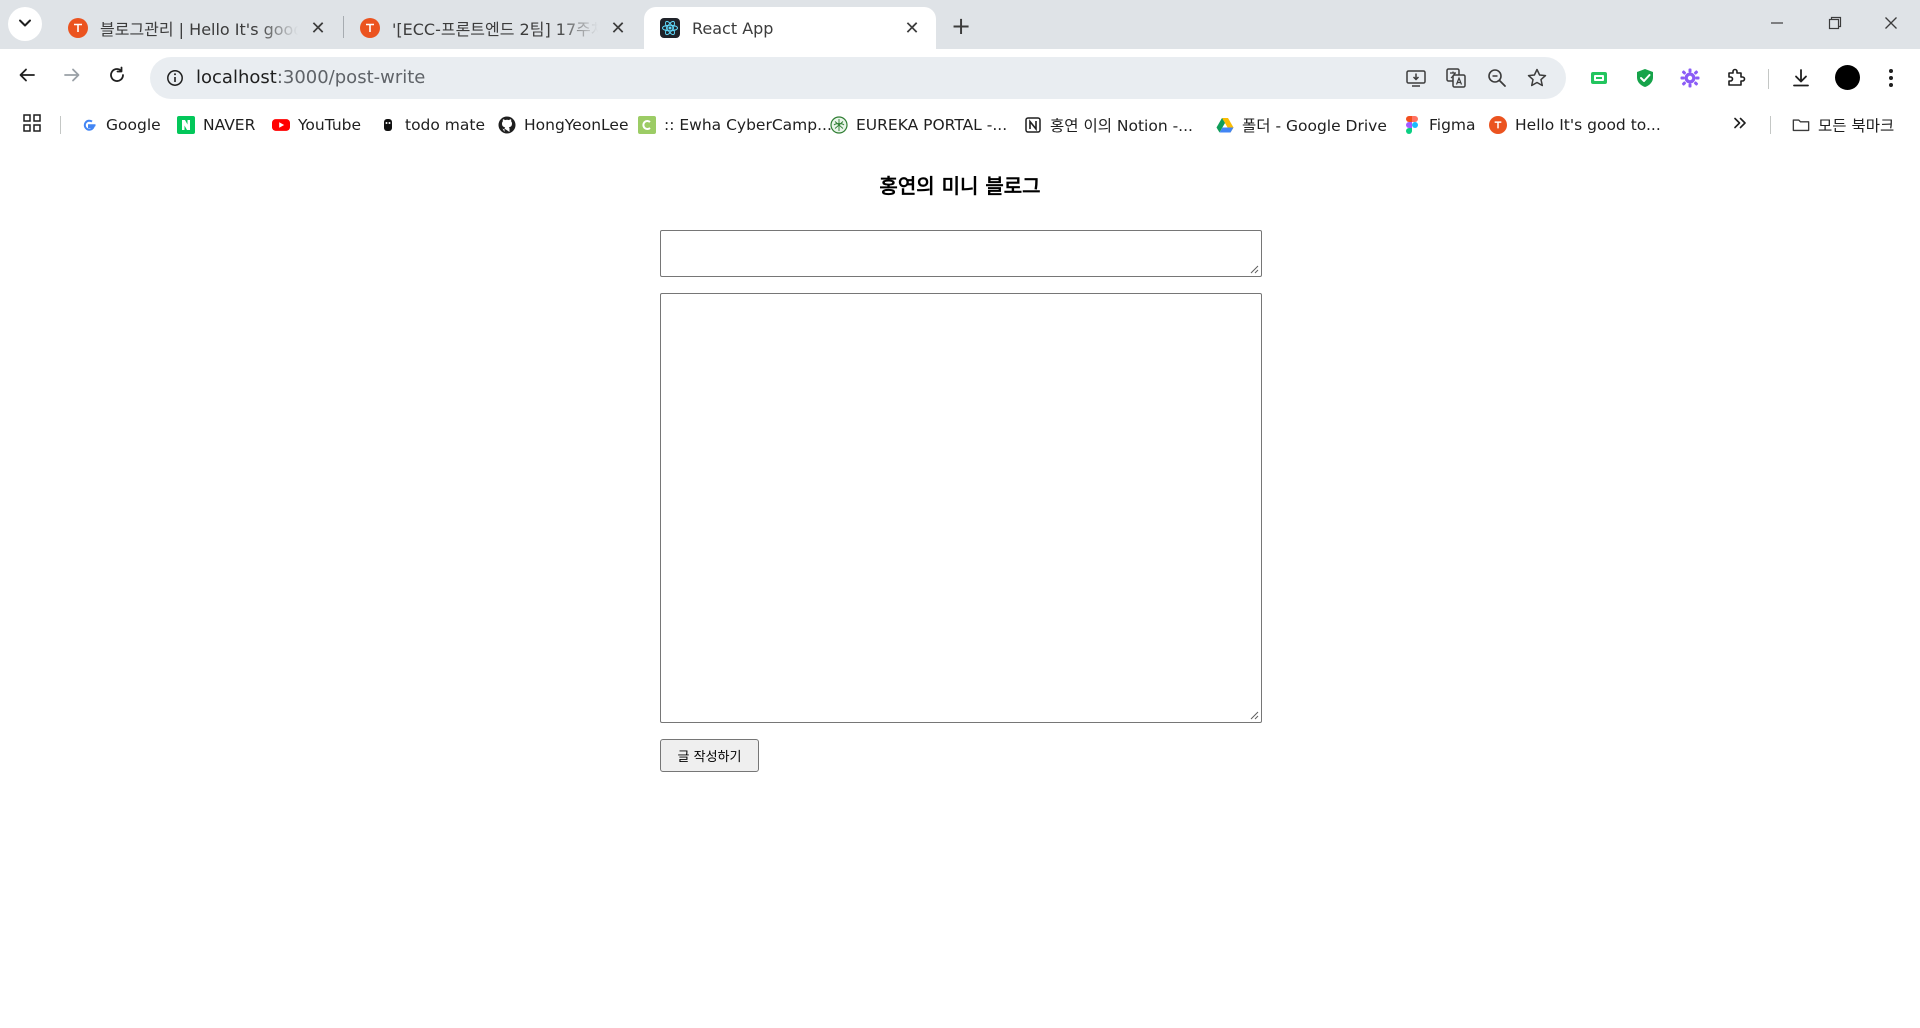 This screenshot has height=1028, width=1920. What do you see at coordinates (961, 508) in the screenshot?
I see `post-content-input` at bounding box center [961, 508].